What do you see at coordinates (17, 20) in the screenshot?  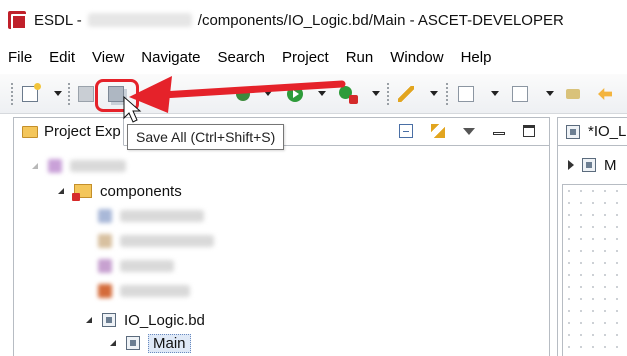 I see `app-icon` at bounding box center [17, 20].